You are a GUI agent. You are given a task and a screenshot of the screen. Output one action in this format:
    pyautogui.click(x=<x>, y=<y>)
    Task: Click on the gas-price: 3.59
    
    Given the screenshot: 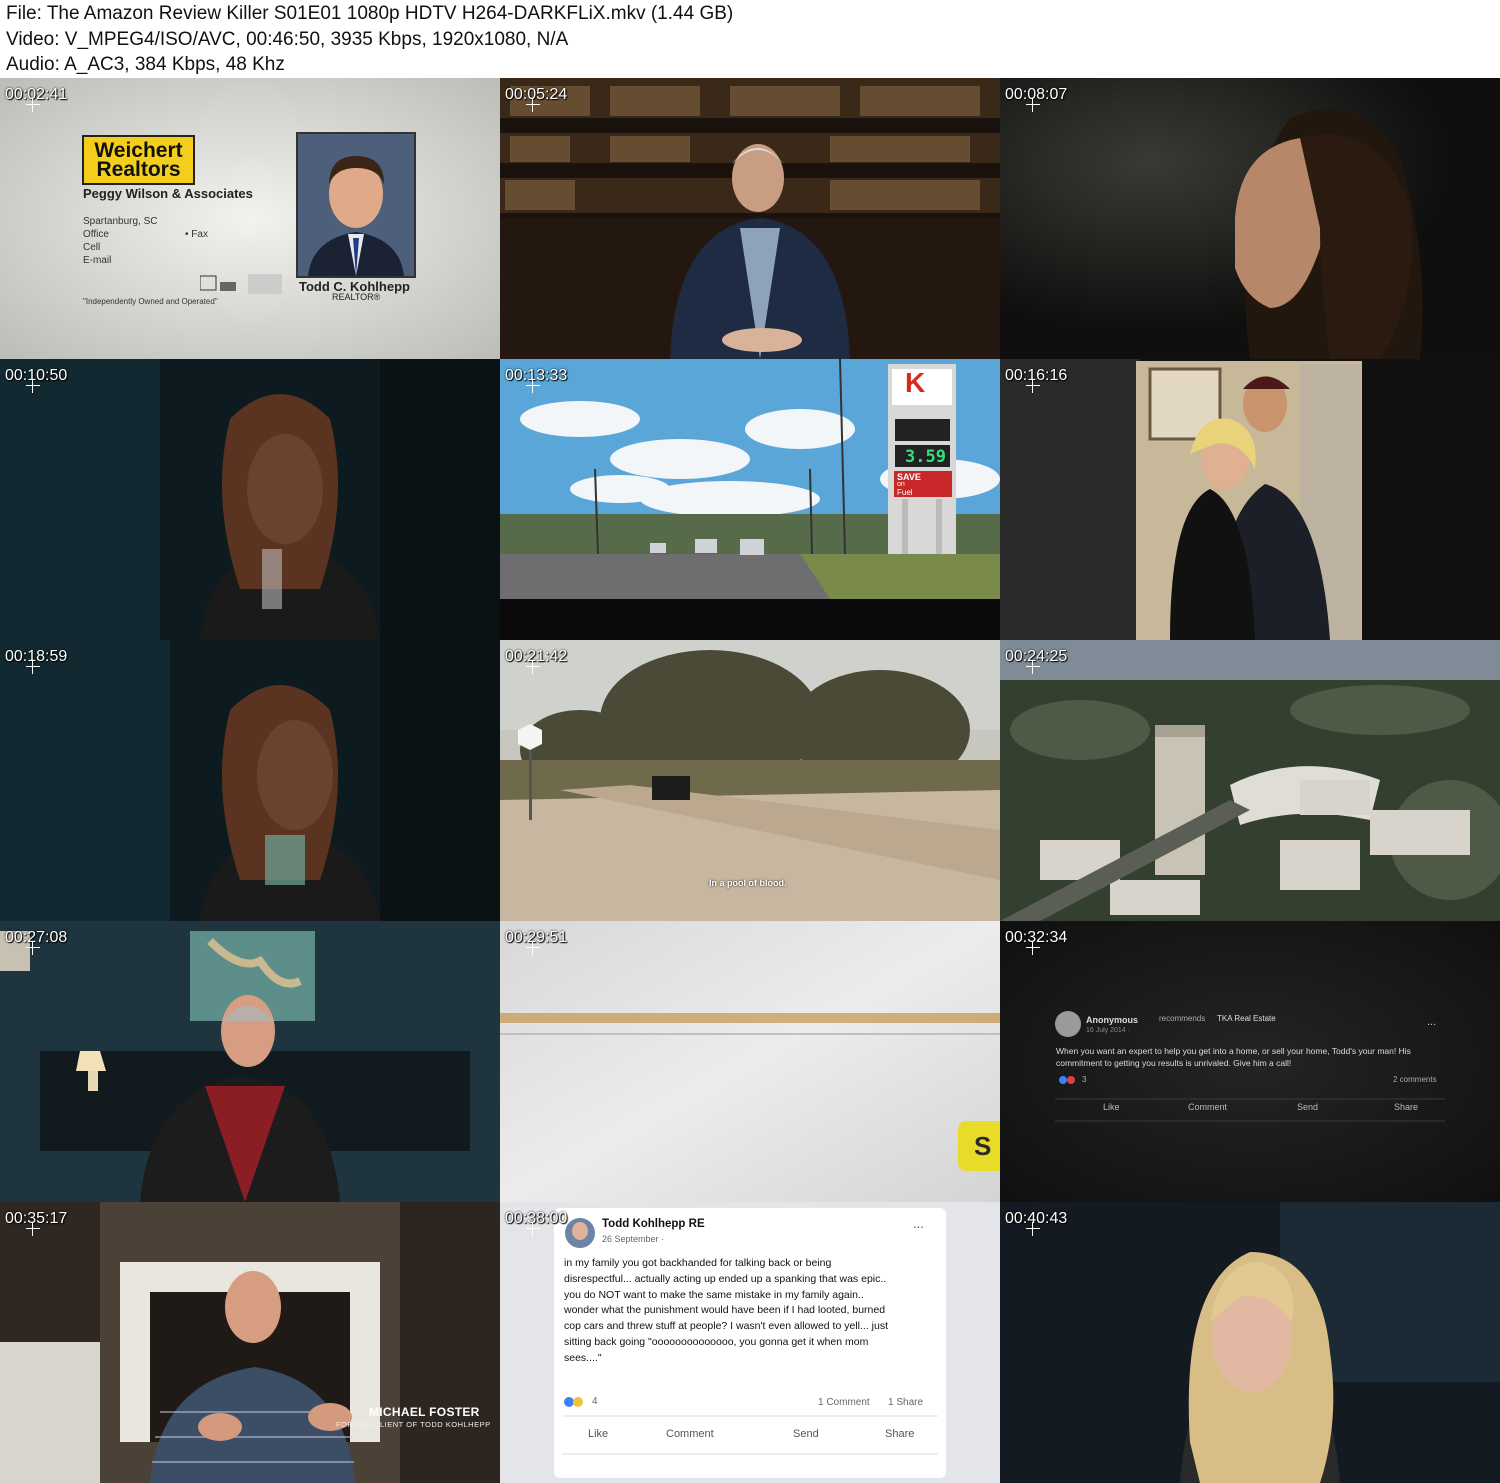 What is the action you would take?
    pyautogui.click(x=925, y=457)
    